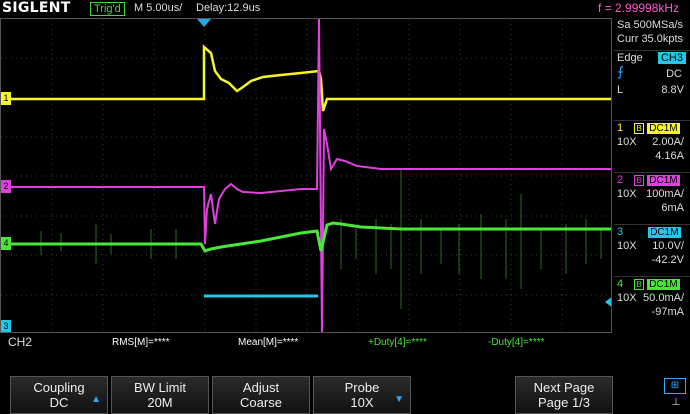 The width and height of the screenshot is (690, 414). What do you see at coordinates (664, 232) in the screenshot?
I see `ch3-coupling: DC1M` at bounding box center [664, 232].